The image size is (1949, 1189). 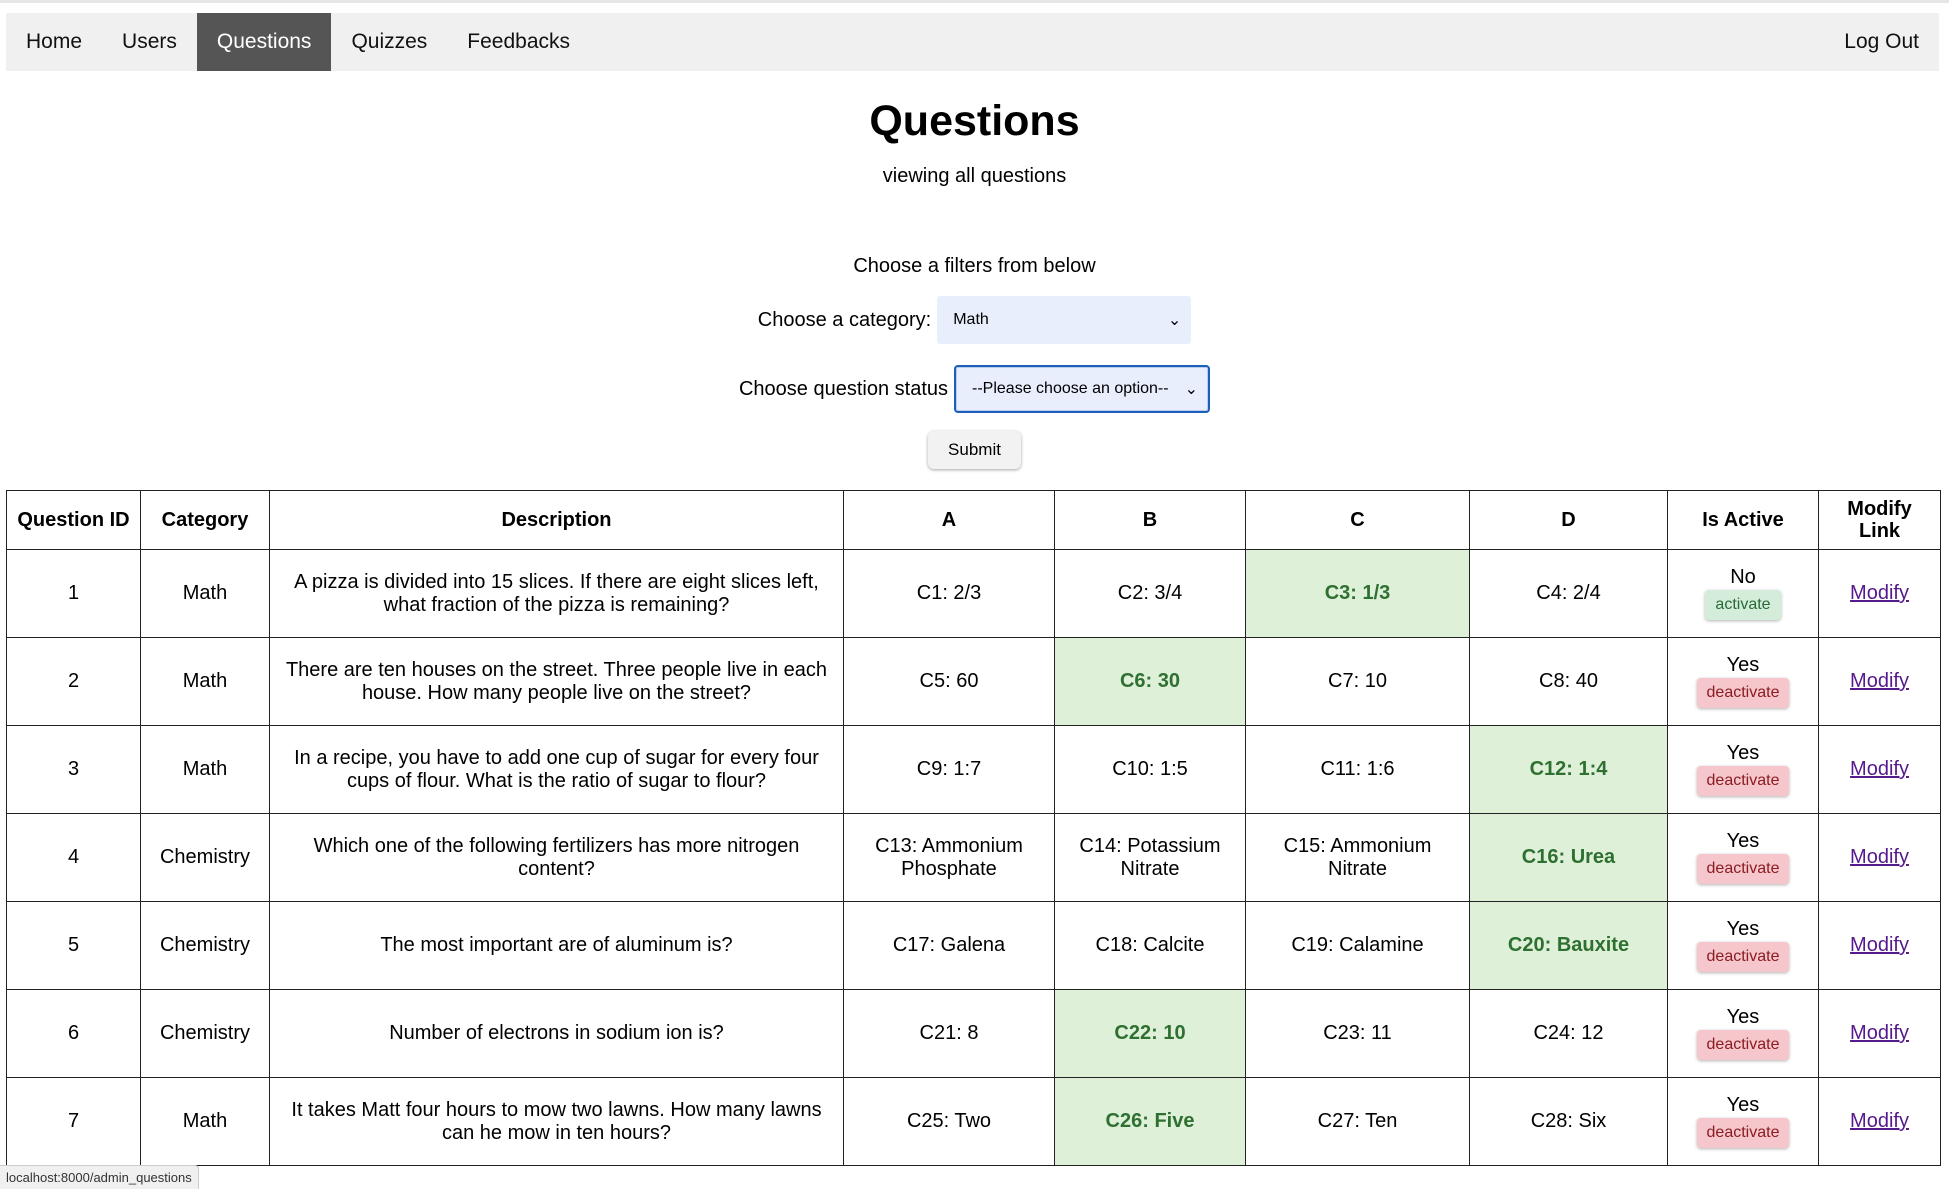 I want to click on cell-option-a: C21: 8, so click(x=949, y=1033).